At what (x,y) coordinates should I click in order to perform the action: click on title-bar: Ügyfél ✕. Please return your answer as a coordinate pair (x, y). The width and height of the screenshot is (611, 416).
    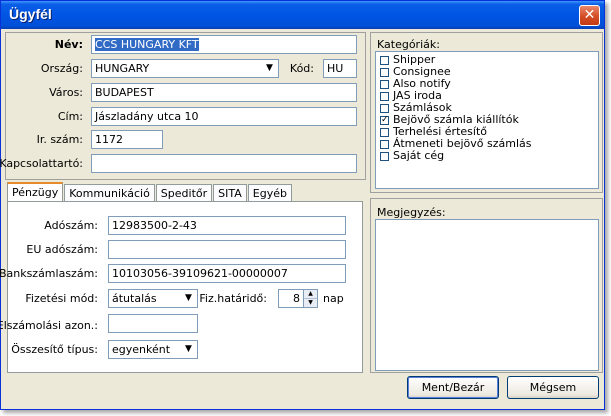
    Looking at the image, I should click on (302, 15).